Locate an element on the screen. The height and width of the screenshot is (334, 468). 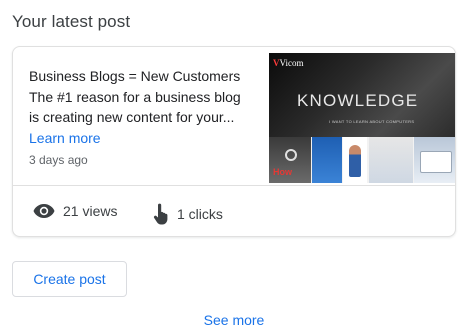
thumbnail-tiles: How is located at coordinates (362, 160).